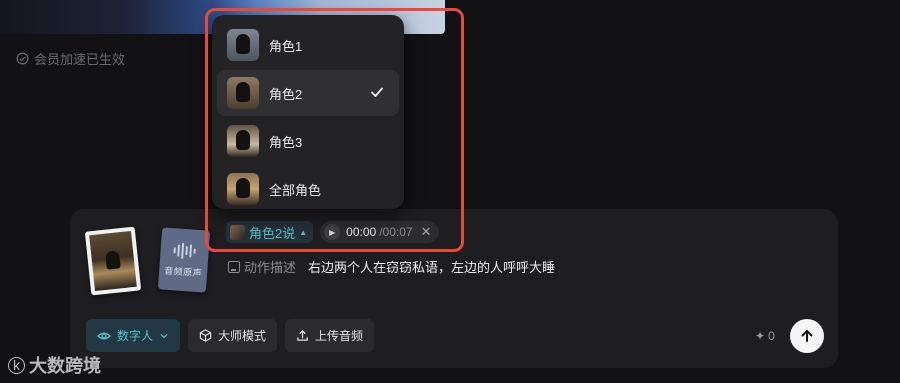 This screenshot has width=900, height=383. I want to click on action-description: 动作描述 右边两个人在窃窃私语，左边的人呼呼大睡, so click(391, 266).